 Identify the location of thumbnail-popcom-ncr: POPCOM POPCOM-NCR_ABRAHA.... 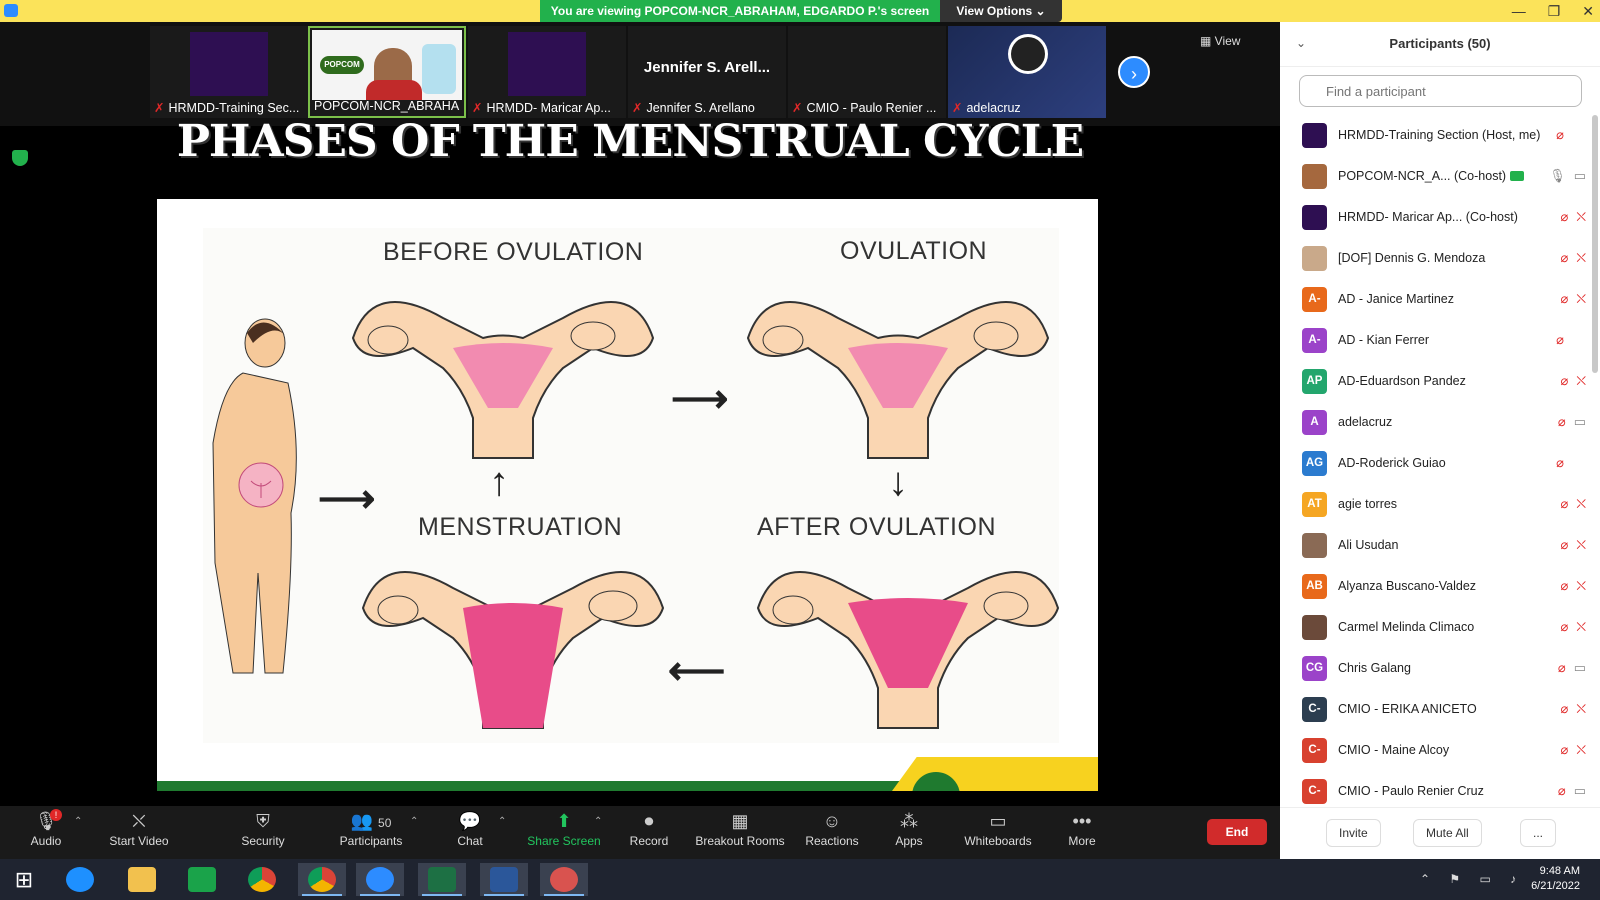
(387, 72).